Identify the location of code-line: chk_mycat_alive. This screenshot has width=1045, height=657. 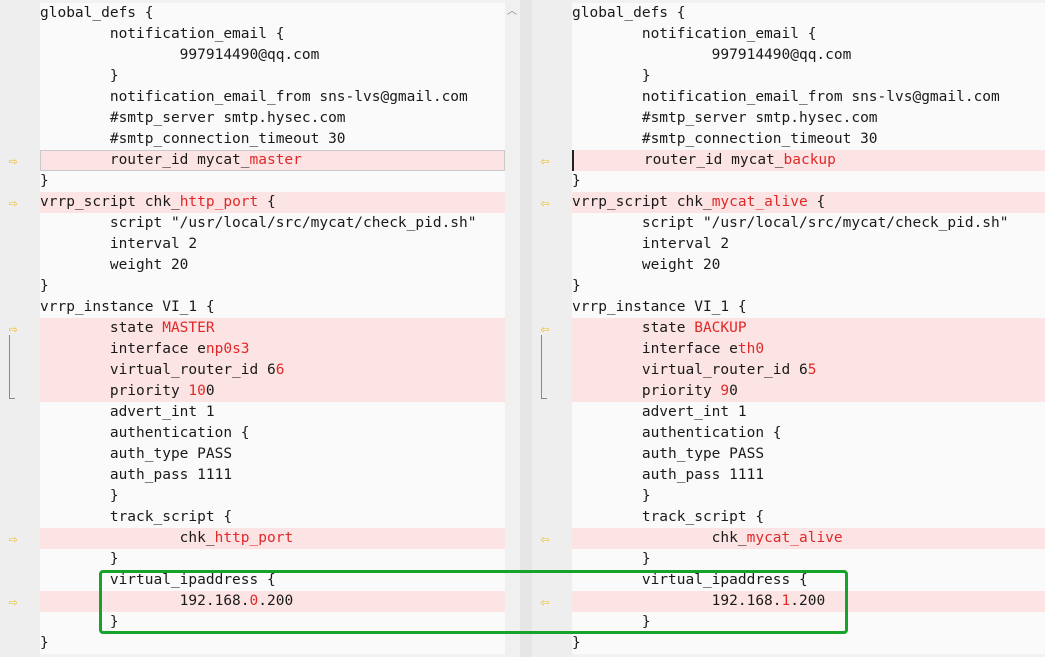
(808, 538).